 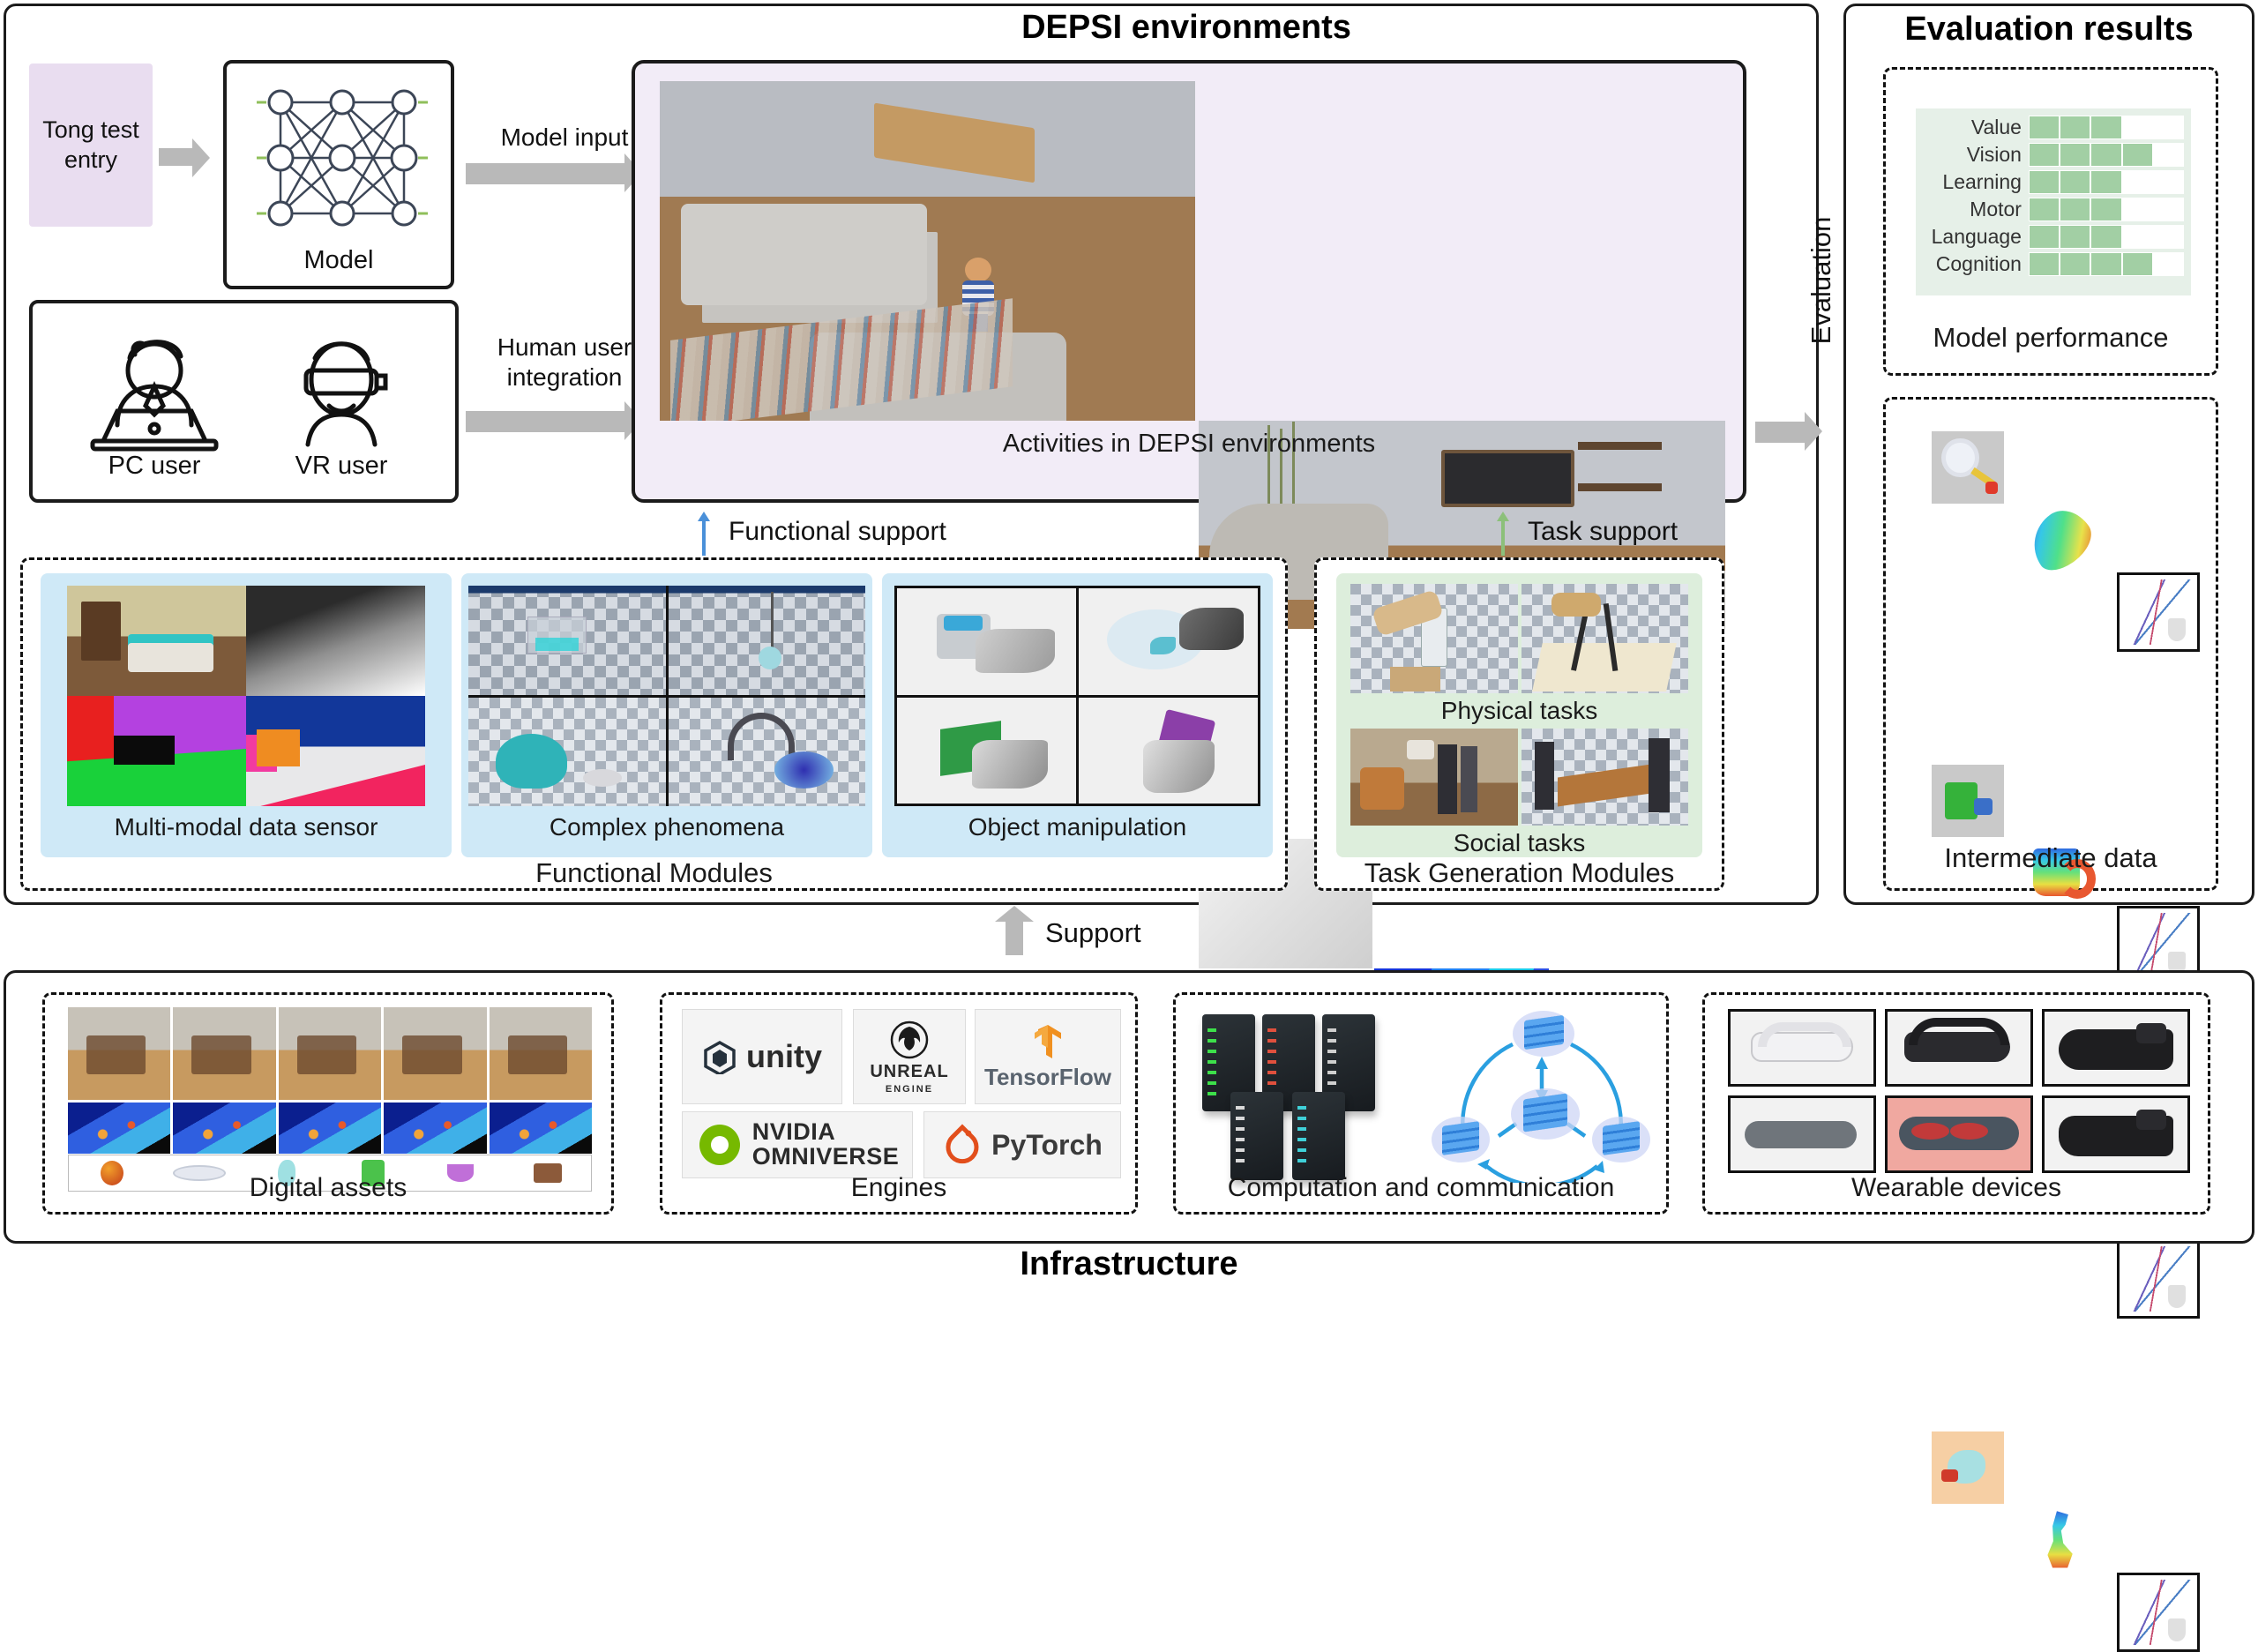 What do you see at coordinates (667, 827) in the screenshot?
I see `functional-card-label-1: Complex phenomena` at bounding box center [667, 827].